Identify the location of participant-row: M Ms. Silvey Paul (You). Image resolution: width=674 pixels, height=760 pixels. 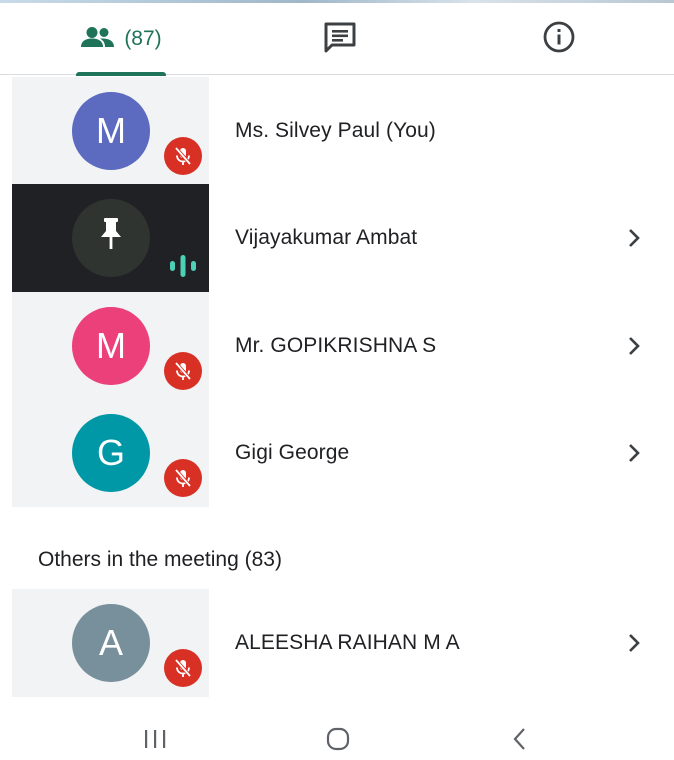
(337, 131).